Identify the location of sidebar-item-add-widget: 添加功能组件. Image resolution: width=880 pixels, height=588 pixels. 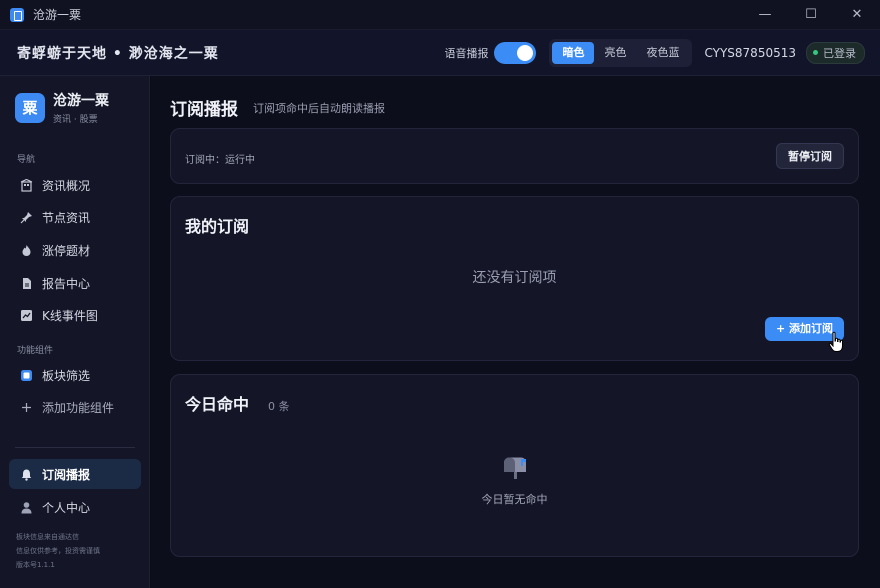
(75, 407).